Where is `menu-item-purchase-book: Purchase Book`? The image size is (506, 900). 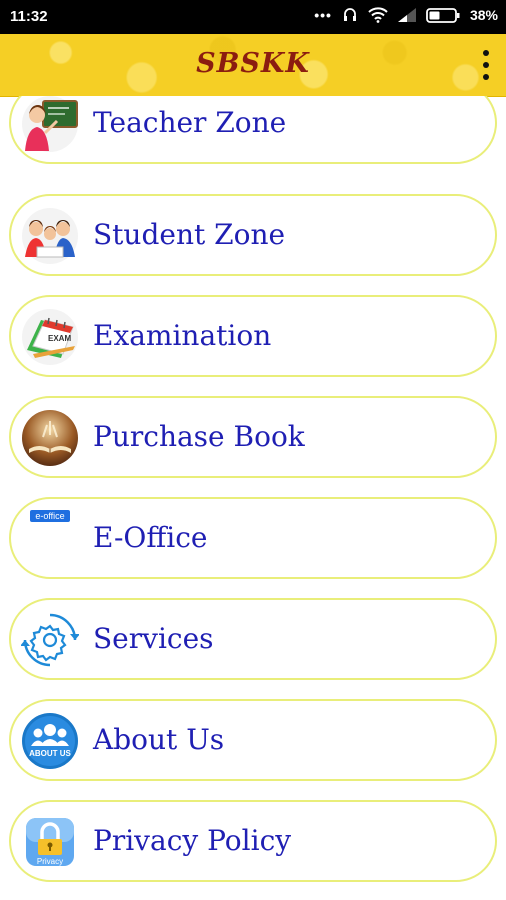
menu-item-purchase-book: Purchase Book is located at coordinates (253, 437).